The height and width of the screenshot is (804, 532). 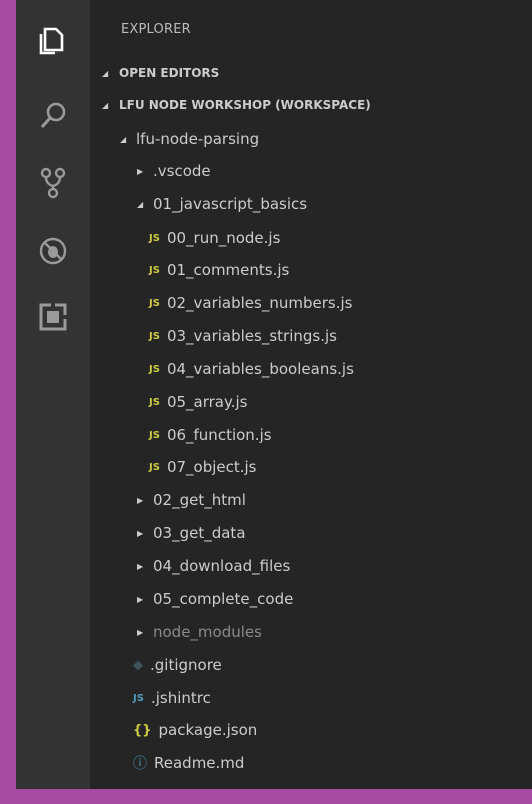 I want to click on source-control-activity-button, so click(x=53, y=183).